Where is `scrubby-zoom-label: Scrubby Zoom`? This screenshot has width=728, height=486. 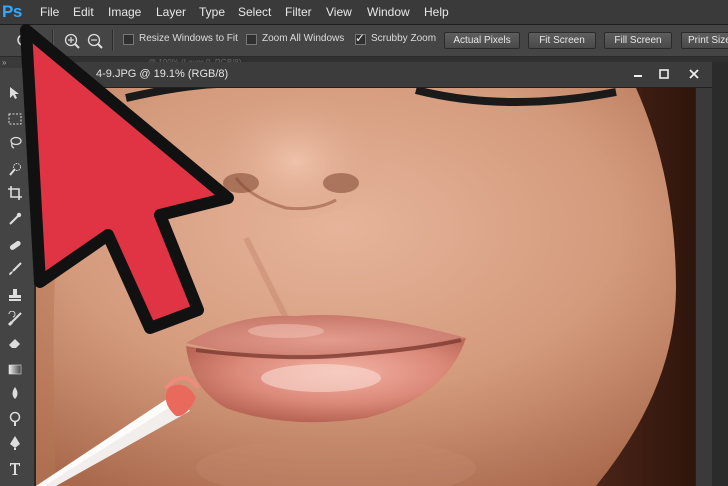
scrubby-zoom-label: Scrubby Zoom is located at coordinates (404, 38).